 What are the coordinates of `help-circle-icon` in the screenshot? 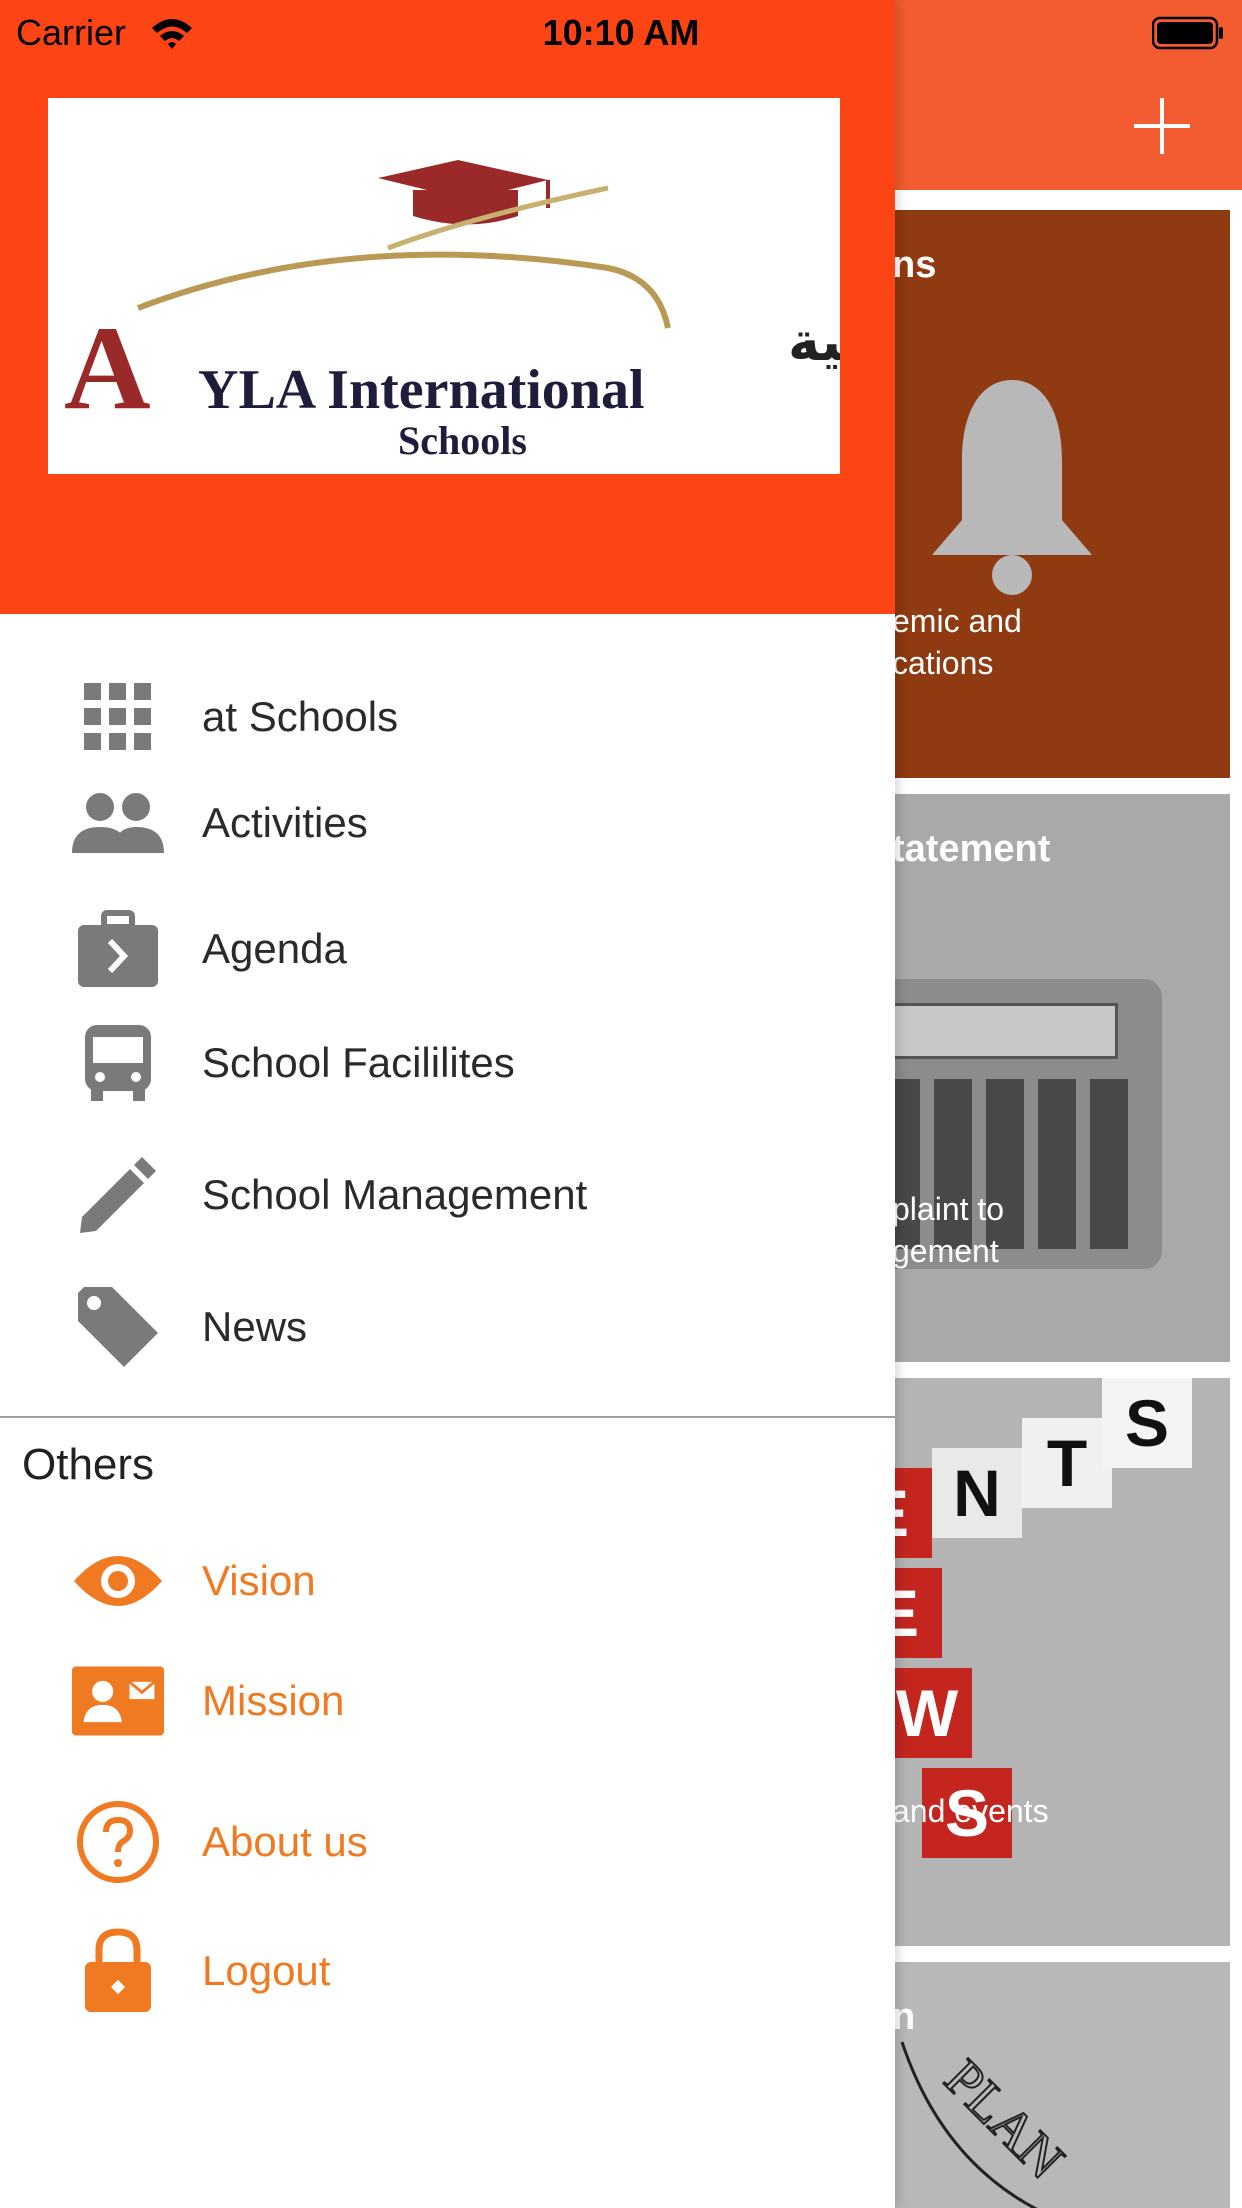 It's located at (118, 1842).